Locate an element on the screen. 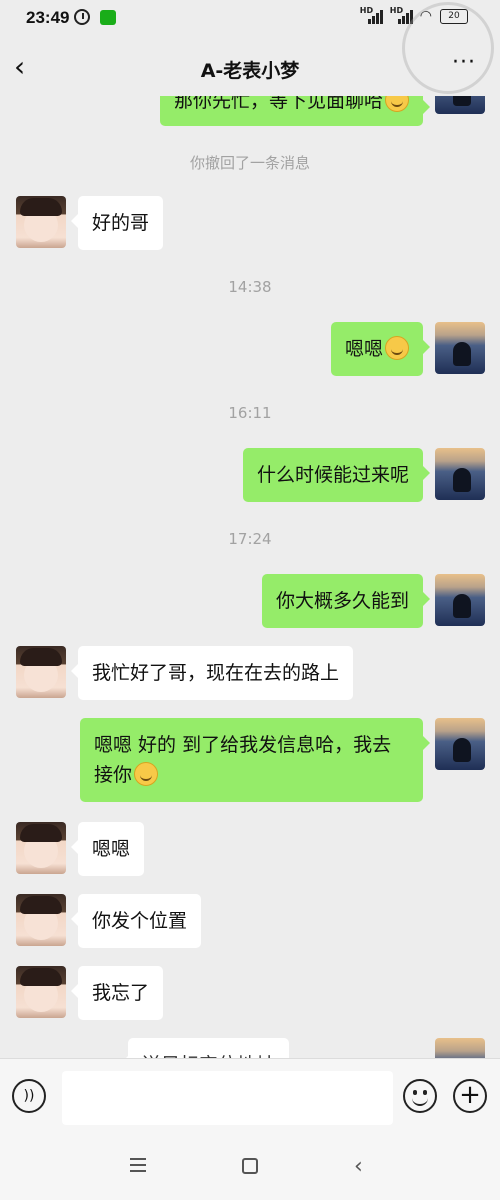  recall-notice: 你撤回了一条消息 is located at coordinates (249, 163).